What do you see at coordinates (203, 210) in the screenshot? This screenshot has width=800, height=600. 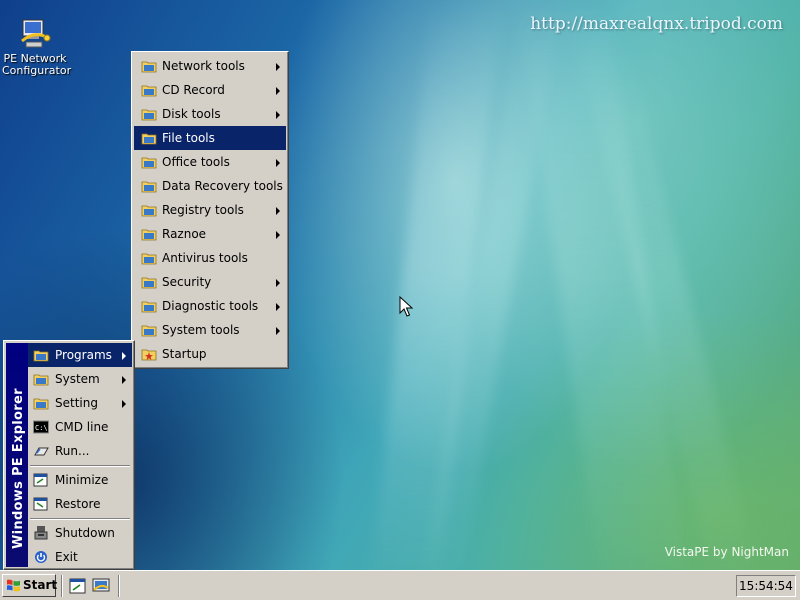 I see `menu-item-label: Registry tools` at bounding box center [203, 210].